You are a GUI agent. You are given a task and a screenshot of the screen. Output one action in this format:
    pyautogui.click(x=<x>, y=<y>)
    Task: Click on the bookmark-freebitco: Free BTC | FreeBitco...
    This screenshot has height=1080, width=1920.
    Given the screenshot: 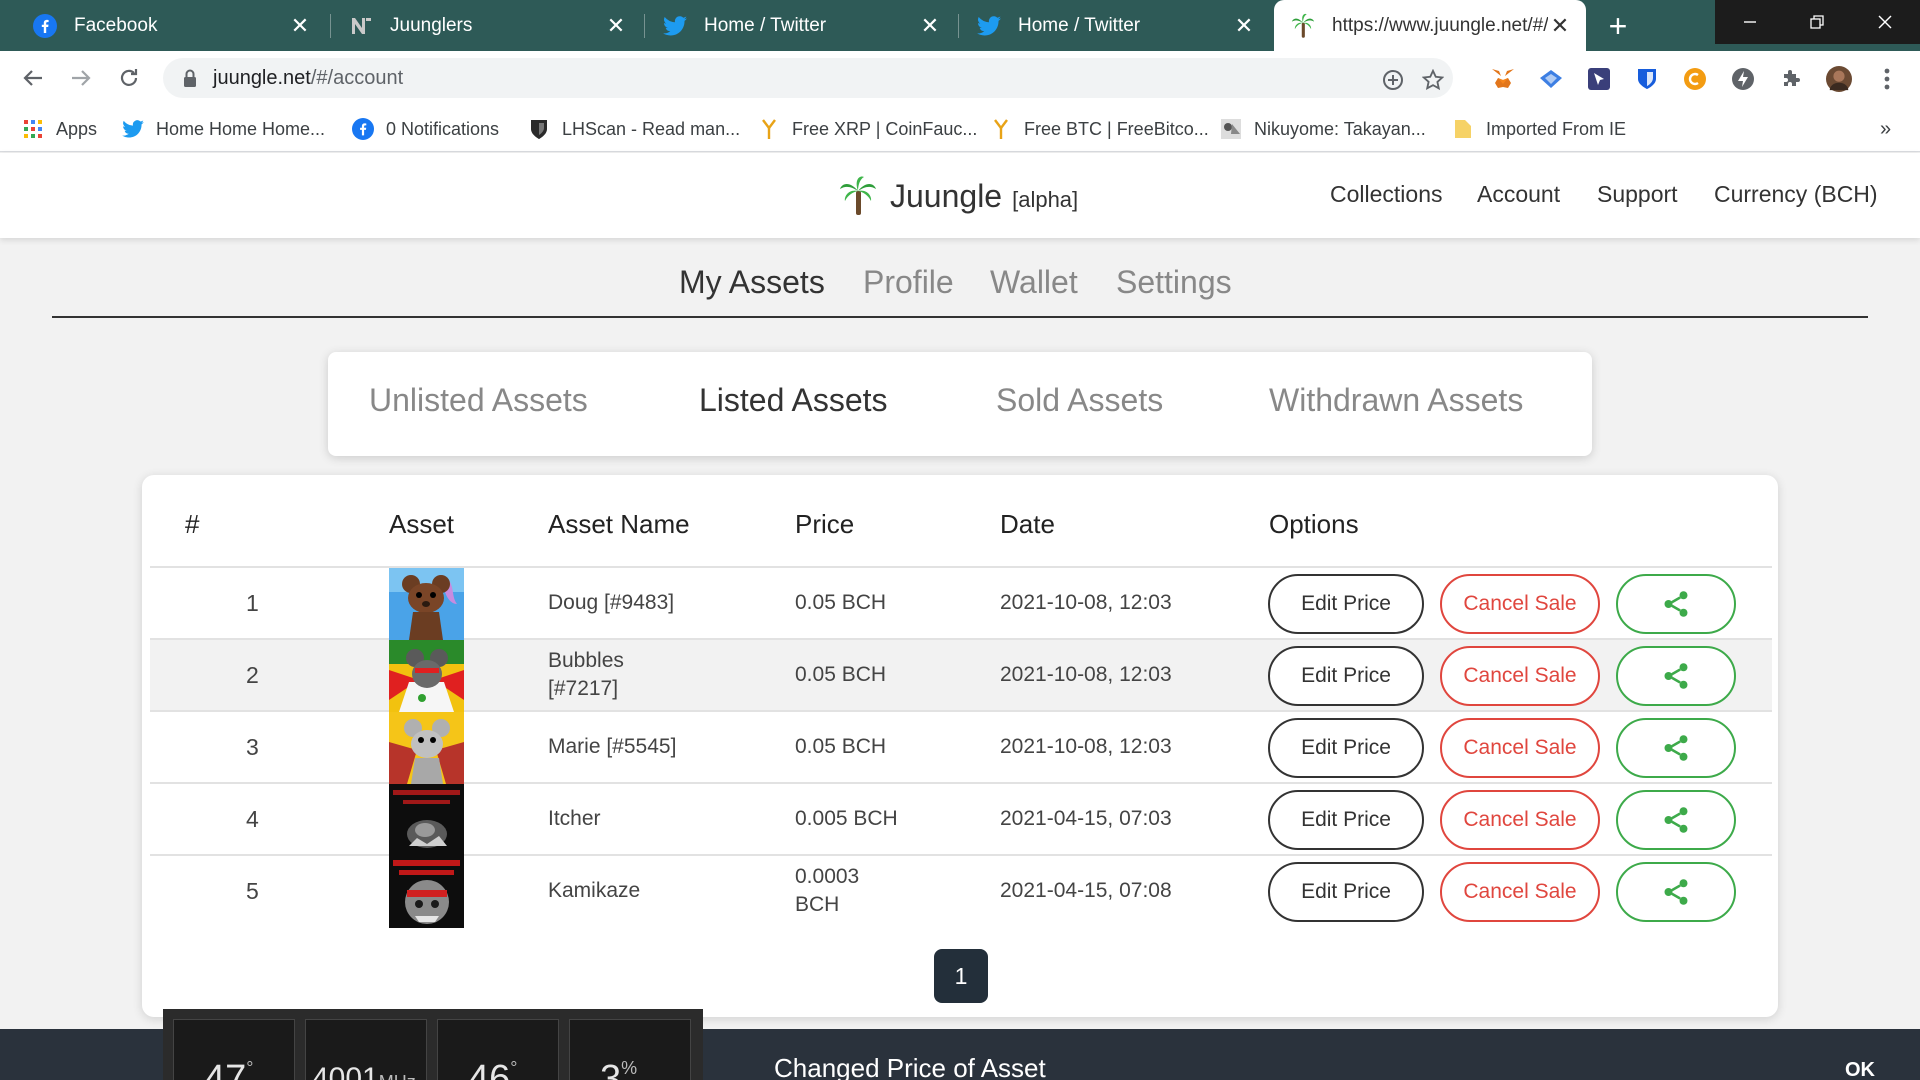 What is the action you would take?
    pyautogui.click(x=1099, y=129)
    